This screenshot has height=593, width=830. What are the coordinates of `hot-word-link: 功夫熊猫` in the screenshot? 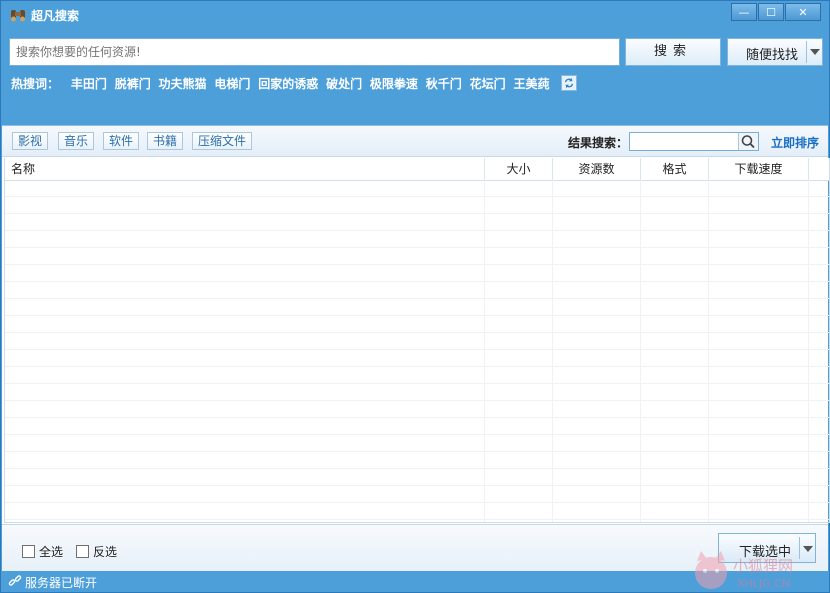 It's located at (183, 84).